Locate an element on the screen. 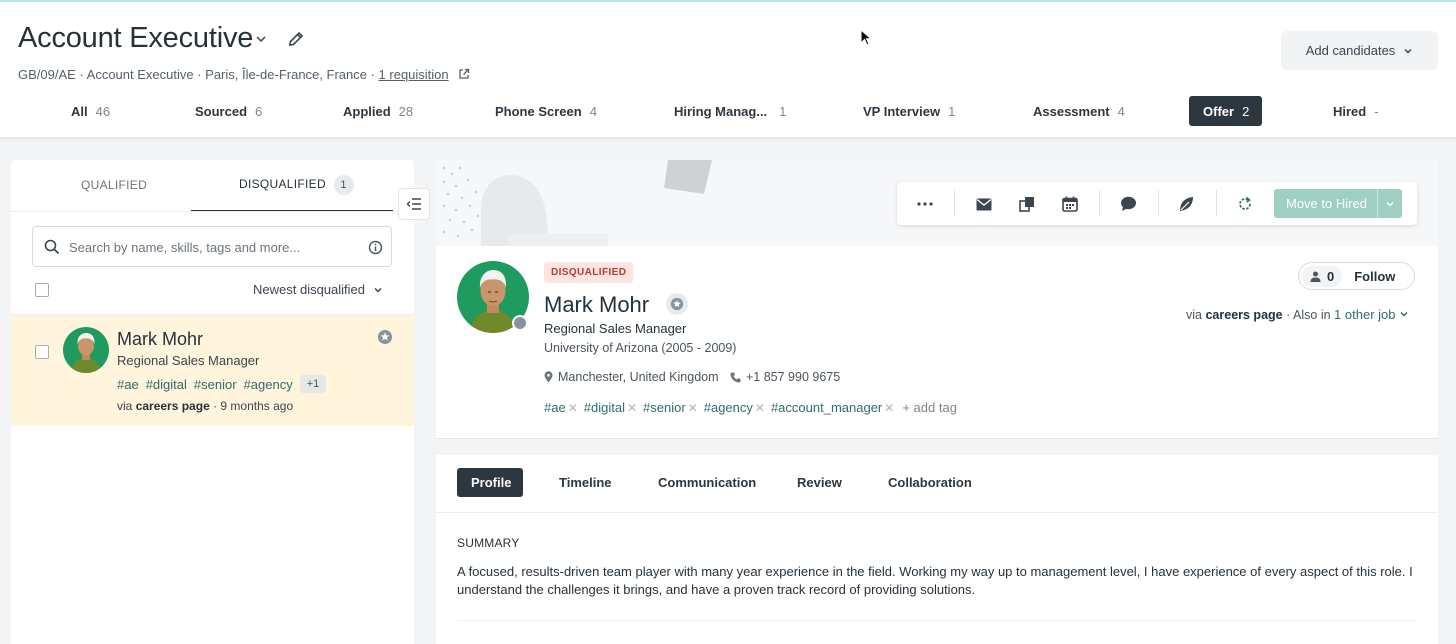 The width and height of the screenshot is (1456, 644). job-title: Account Executive is located at coordinates (135, 38).